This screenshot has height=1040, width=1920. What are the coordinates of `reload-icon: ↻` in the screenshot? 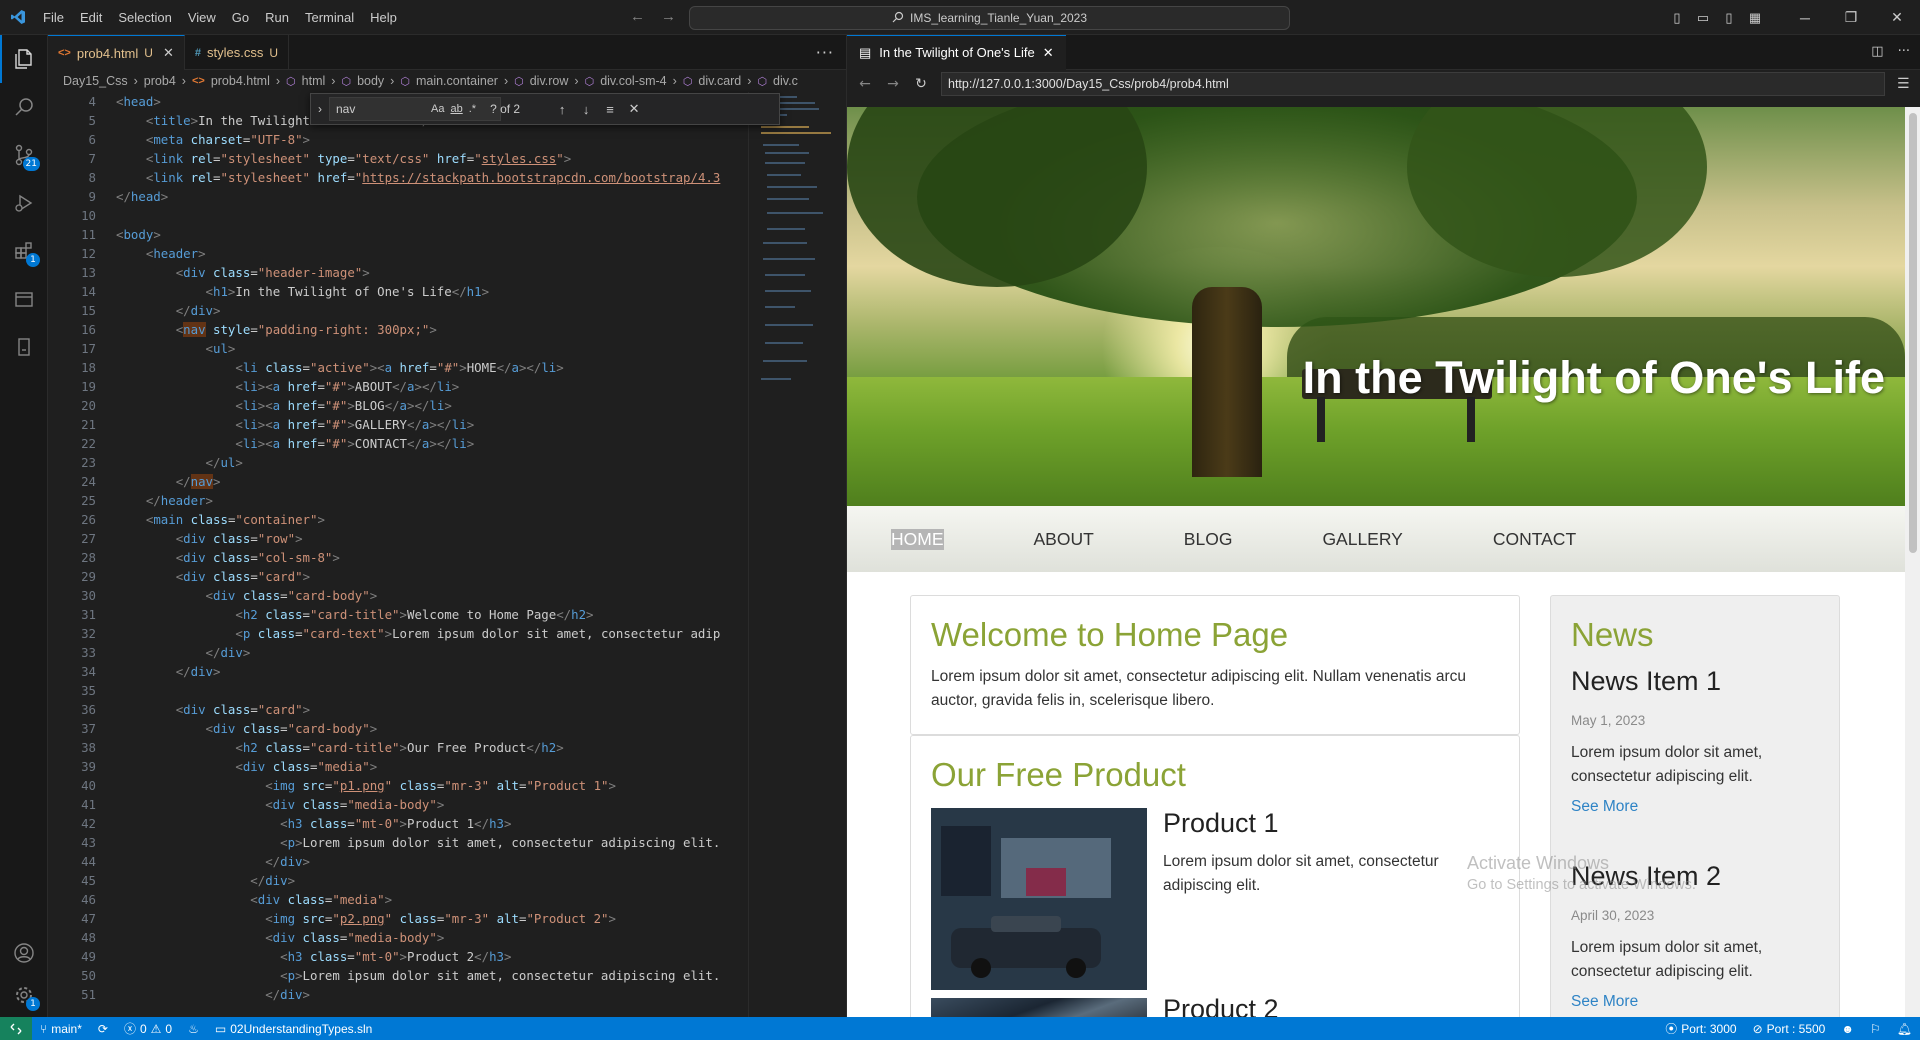 It's located at (921, 84).